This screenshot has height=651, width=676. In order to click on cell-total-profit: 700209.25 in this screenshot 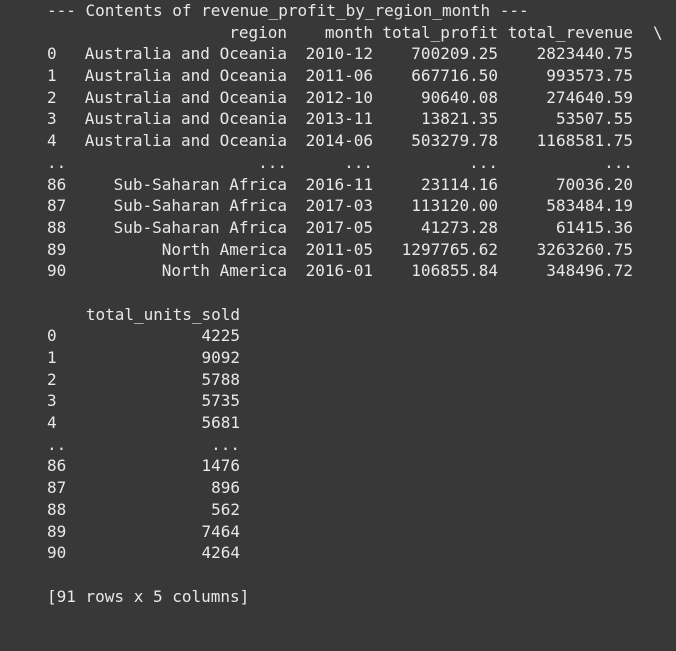, I will do `click(454, 54)`.